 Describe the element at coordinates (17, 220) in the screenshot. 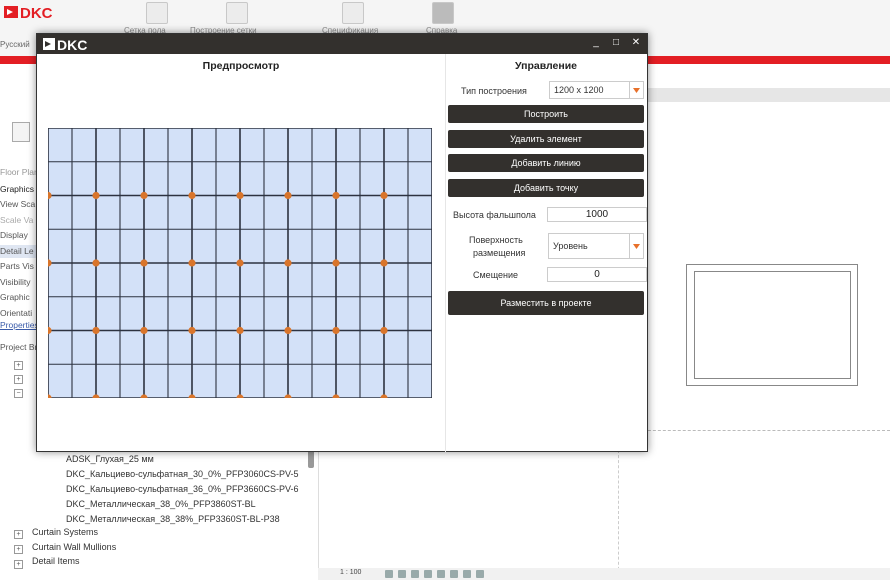

I see `property-label: Scale Va` at that location.